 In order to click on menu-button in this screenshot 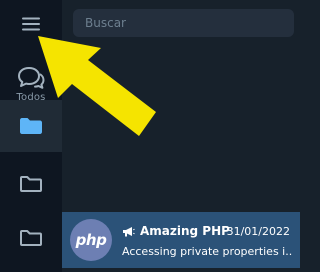, I will do `click(31, 24)`.